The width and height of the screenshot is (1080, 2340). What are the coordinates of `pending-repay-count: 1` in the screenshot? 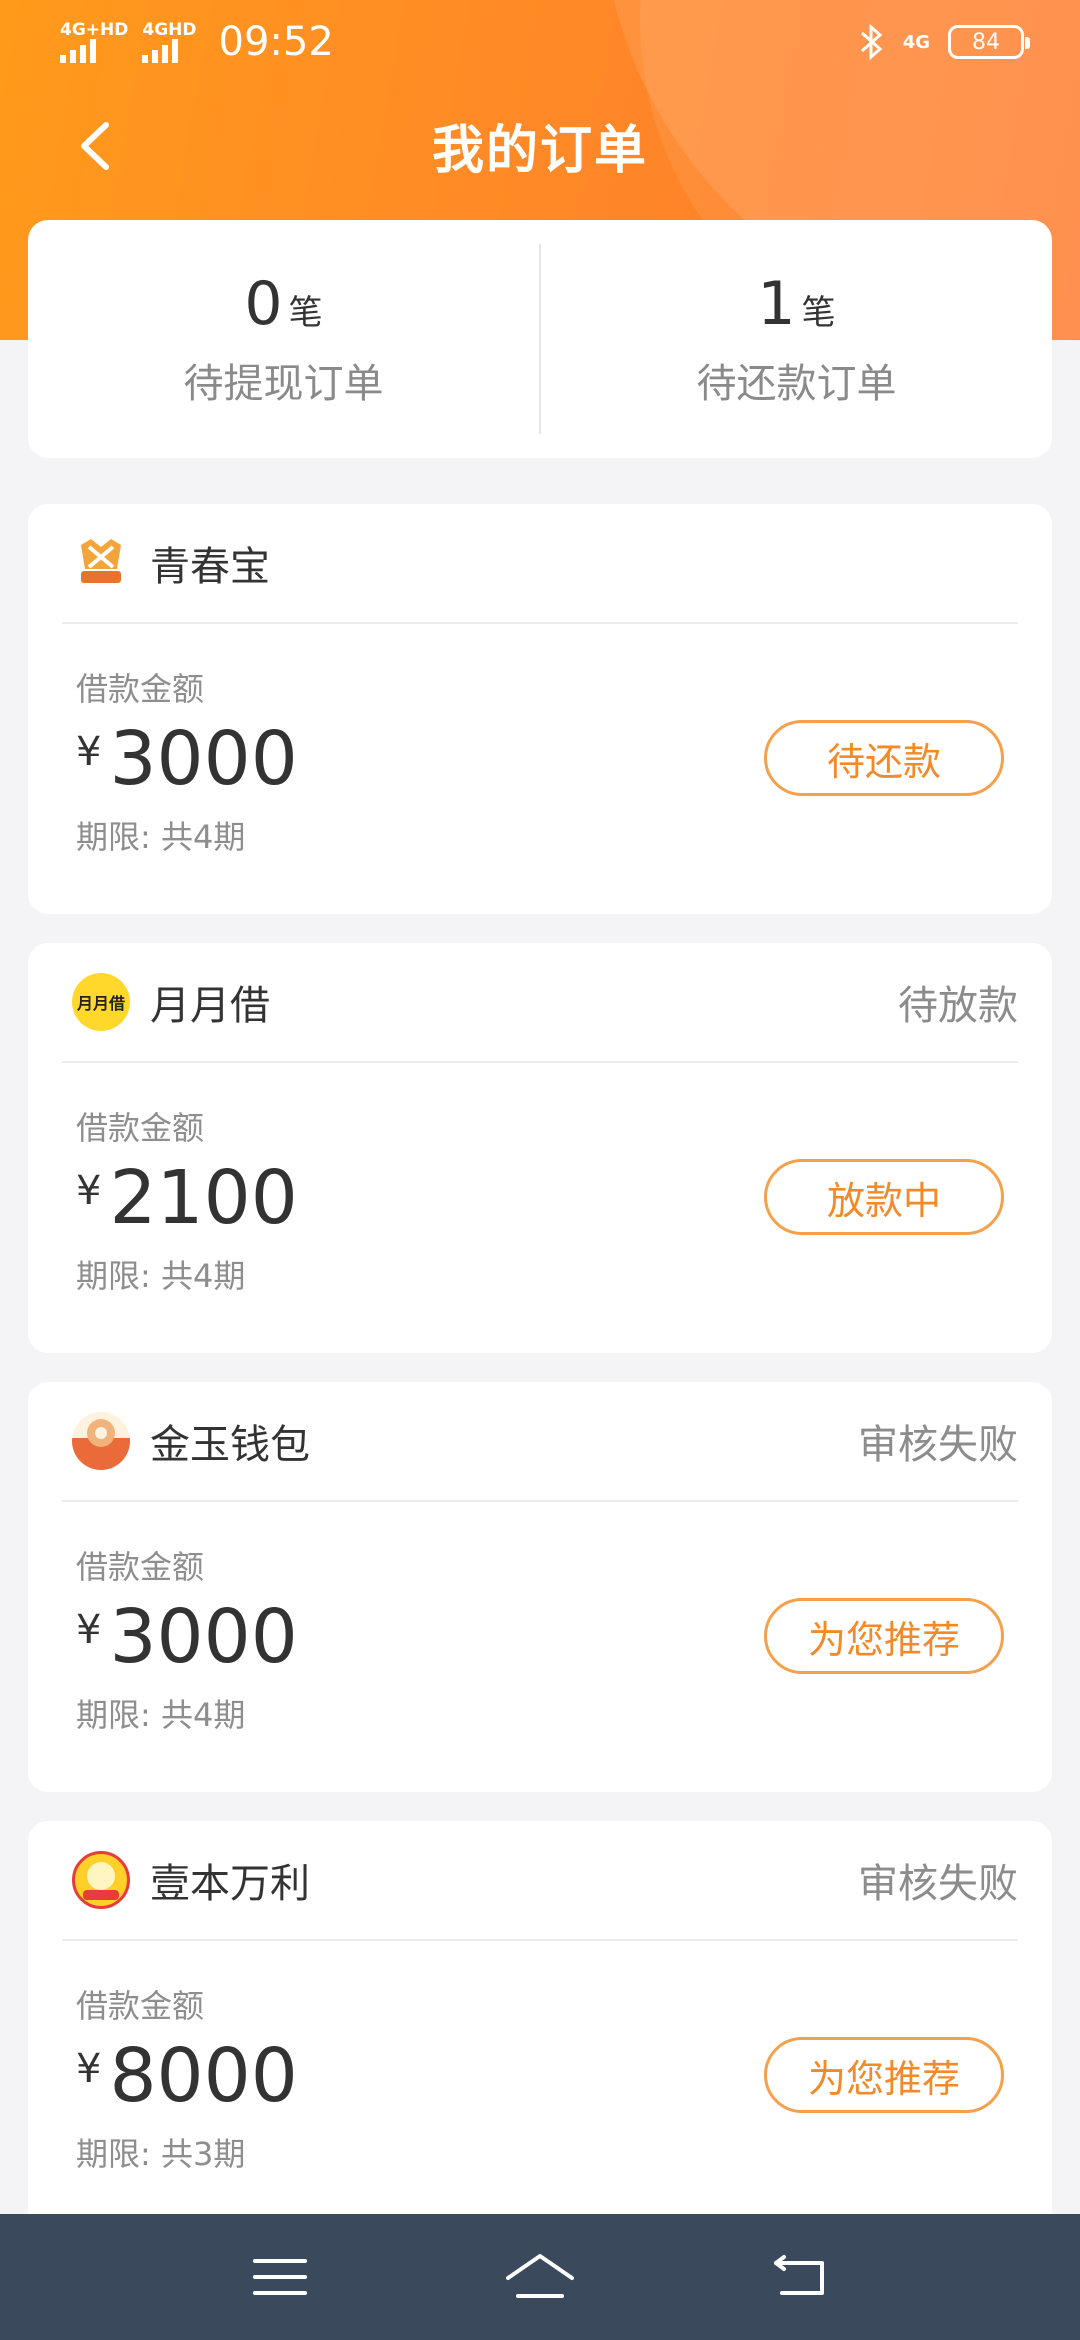 It's located at (776, 304).